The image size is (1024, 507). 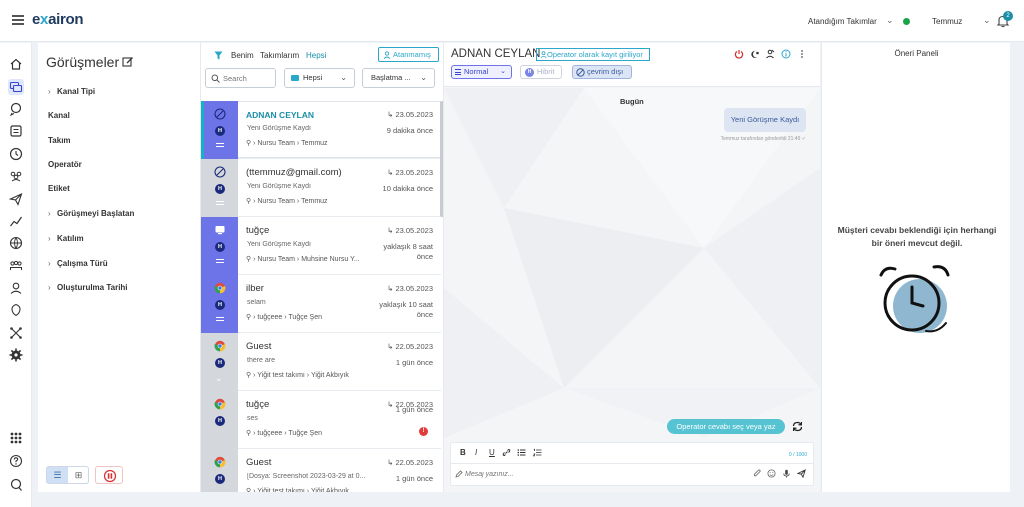 I want to click on customer-name: ADNAN CEYLAN, so click(x=496, y=54).